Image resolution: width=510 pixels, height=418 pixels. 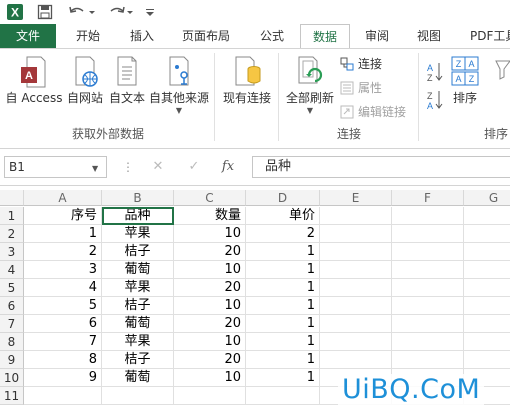 What do you see at coordinates (12, 396) in the screenshot?
I see `row-header: 11` at bounding box center [12, 396].